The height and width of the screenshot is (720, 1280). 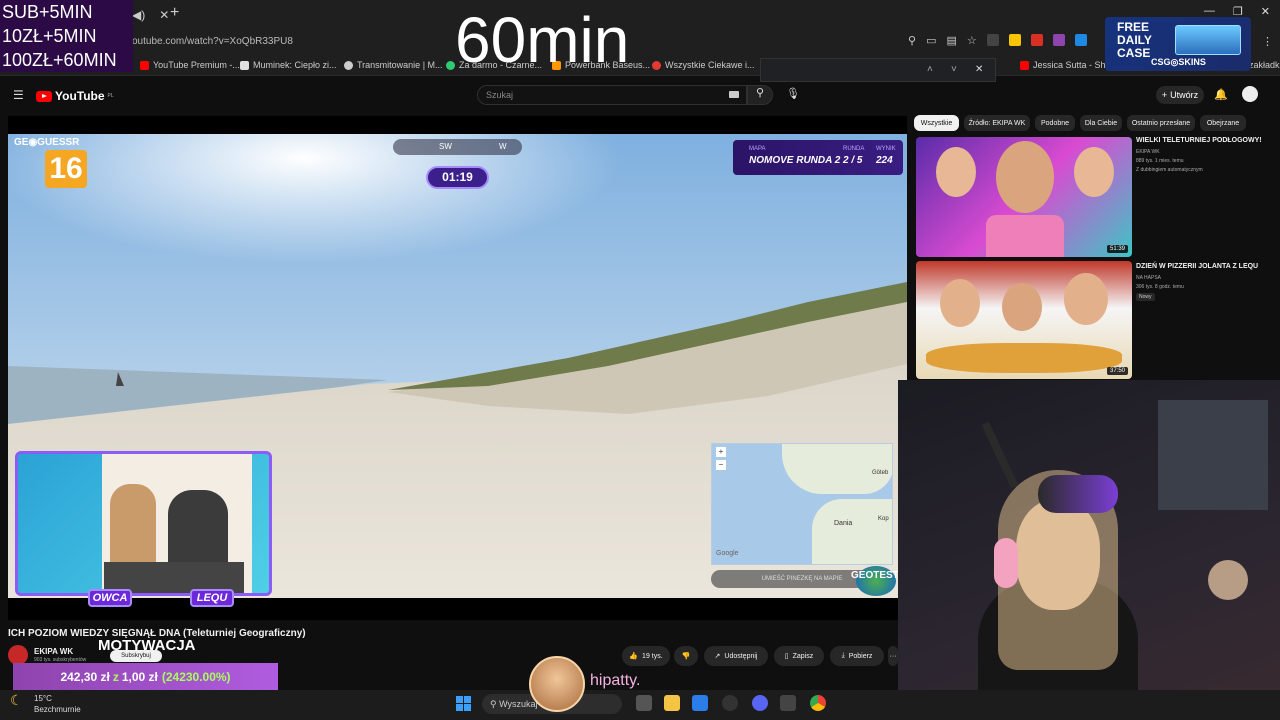 I want to click on geotest-label: GEOTEST, so click(x=875, y=575).